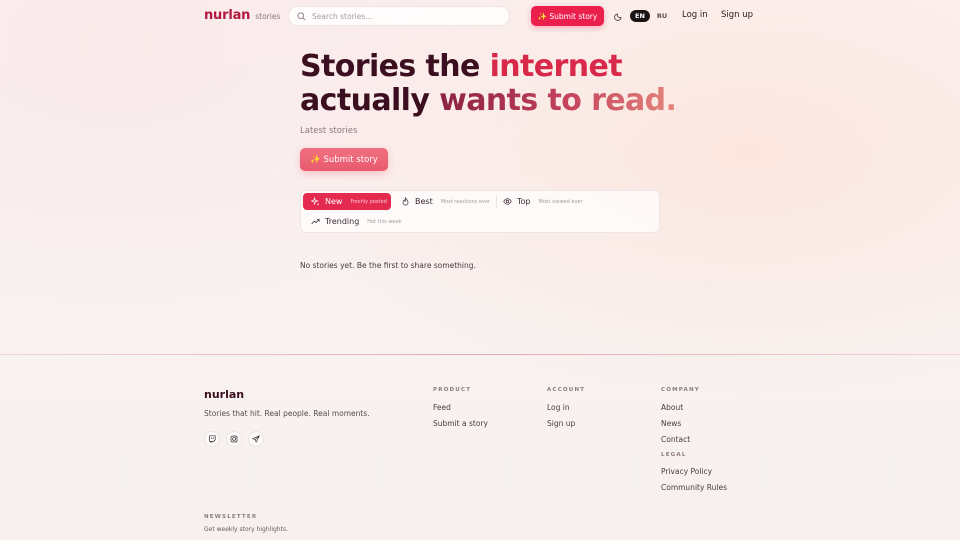 The height and width of the screenshot is (540, 960). I want to click on footer-link-contact: Contact, so click(675, 439).